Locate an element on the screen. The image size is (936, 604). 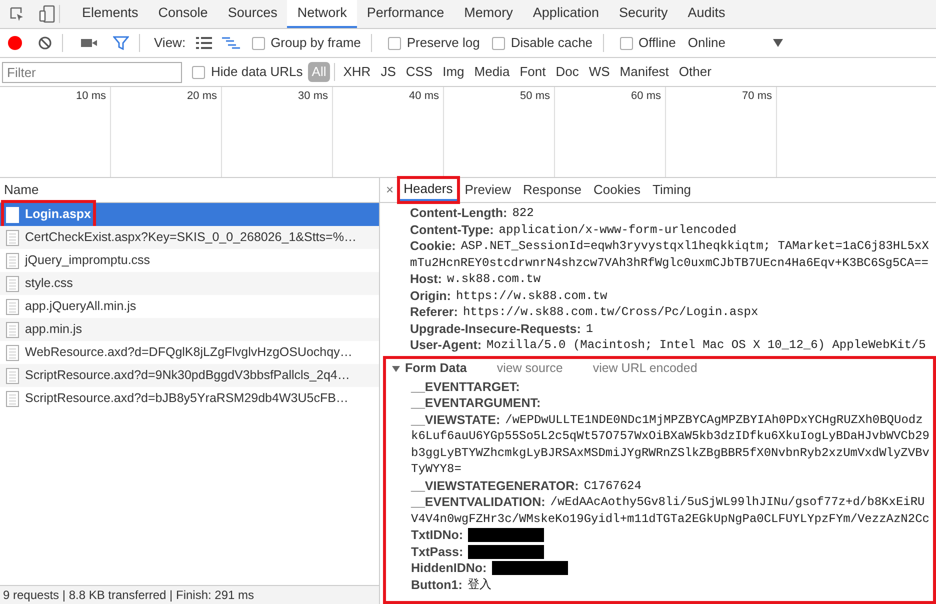
panel-tab: Security is located at coordinates (643, 14).